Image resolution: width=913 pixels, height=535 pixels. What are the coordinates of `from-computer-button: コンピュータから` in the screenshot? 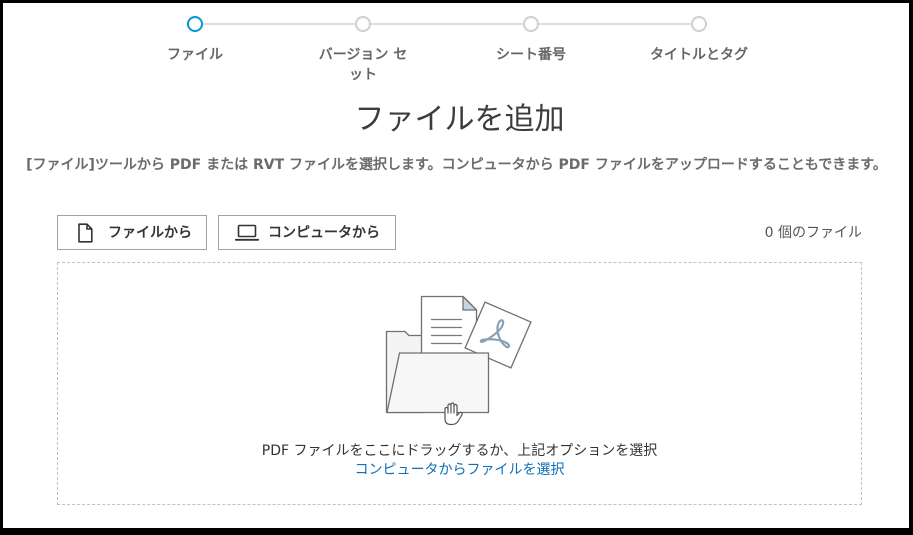 It's located at (307, 232).